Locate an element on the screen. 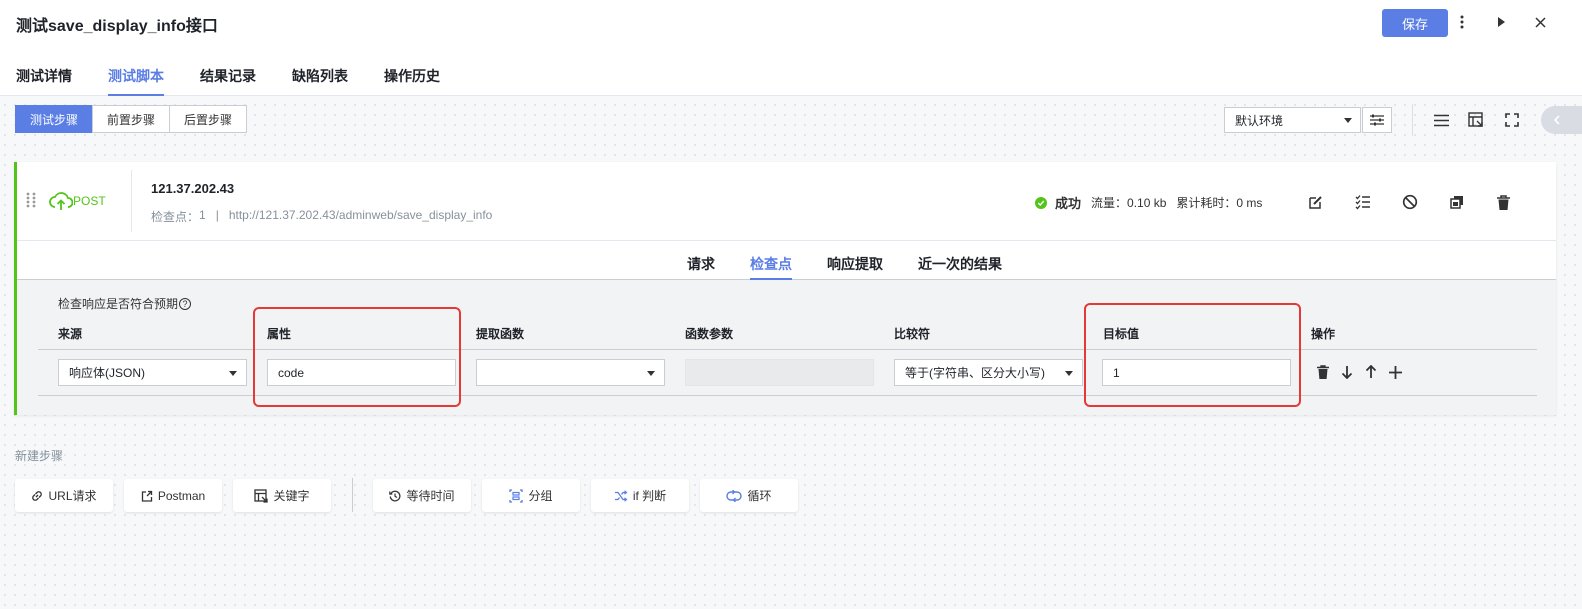  column-function-param: 函数参数 is located at coordinates (709, 334).